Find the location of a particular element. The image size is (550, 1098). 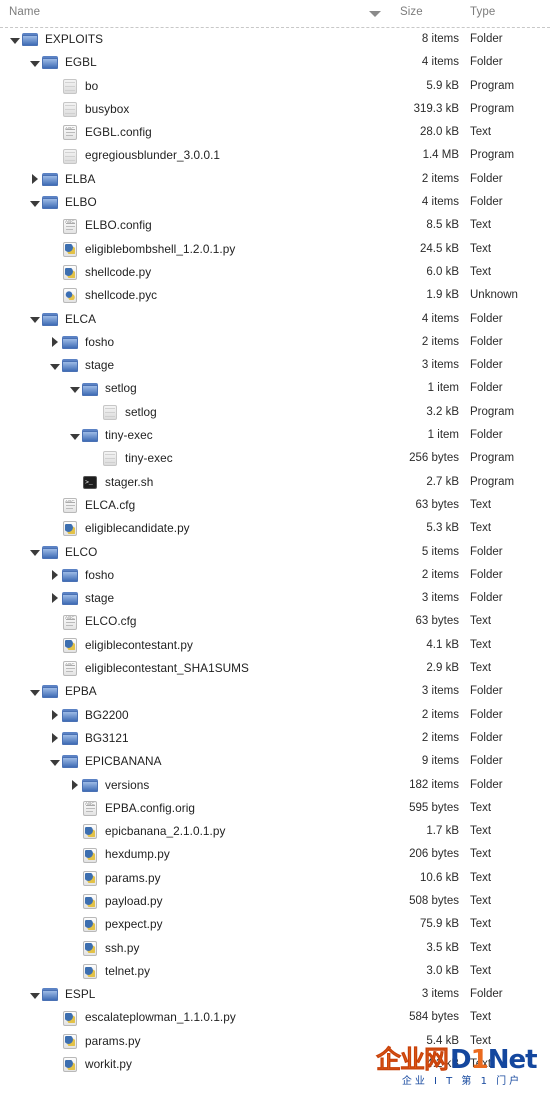

file-row: ELBA 2 items Folder is located at coordinates (275, 179).